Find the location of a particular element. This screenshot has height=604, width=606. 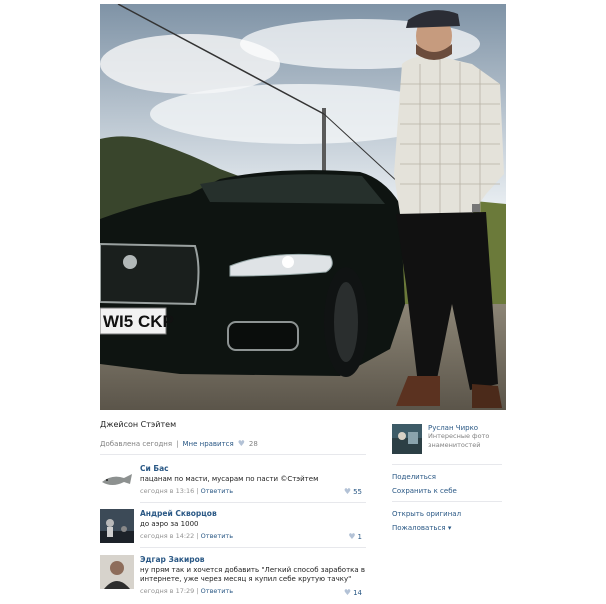

post-date: Добавлена сегодня is located at coordinates (136, 443).